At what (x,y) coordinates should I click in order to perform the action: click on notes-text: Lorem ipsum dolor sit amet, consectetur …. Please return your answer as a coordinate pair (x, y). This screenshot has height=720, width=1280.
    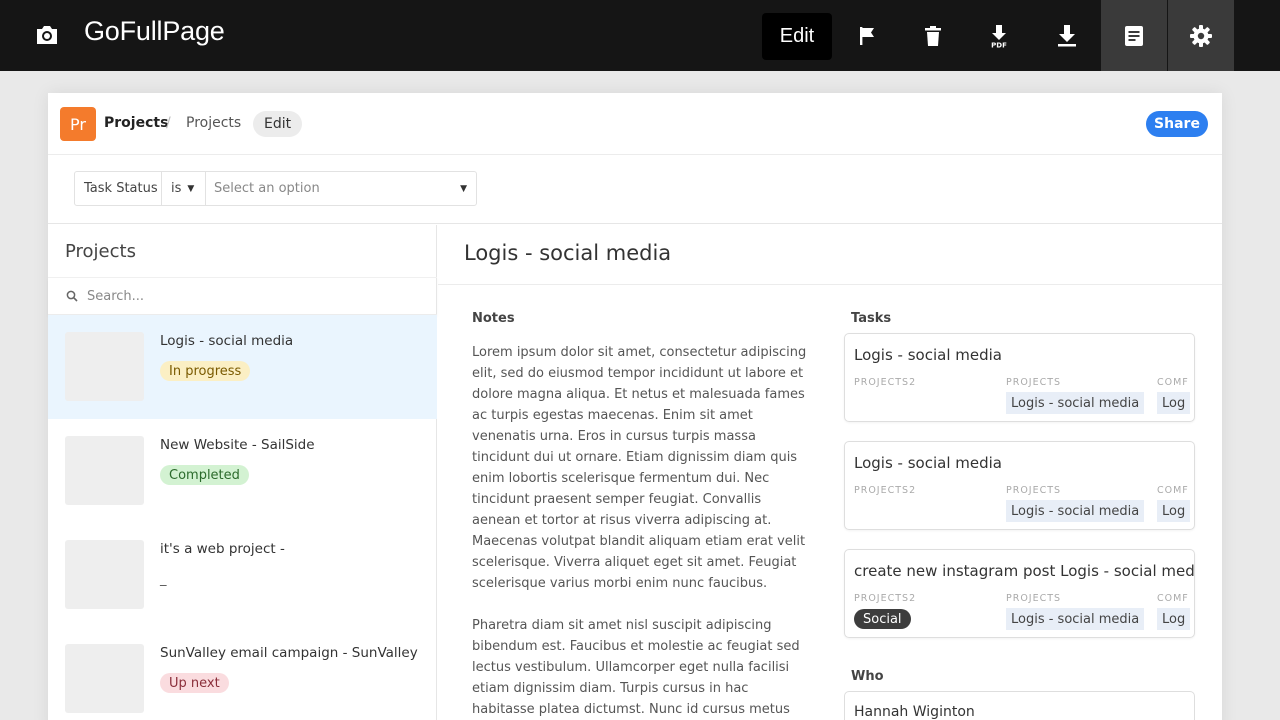
    Looking at the image, I should click on (639, 531).